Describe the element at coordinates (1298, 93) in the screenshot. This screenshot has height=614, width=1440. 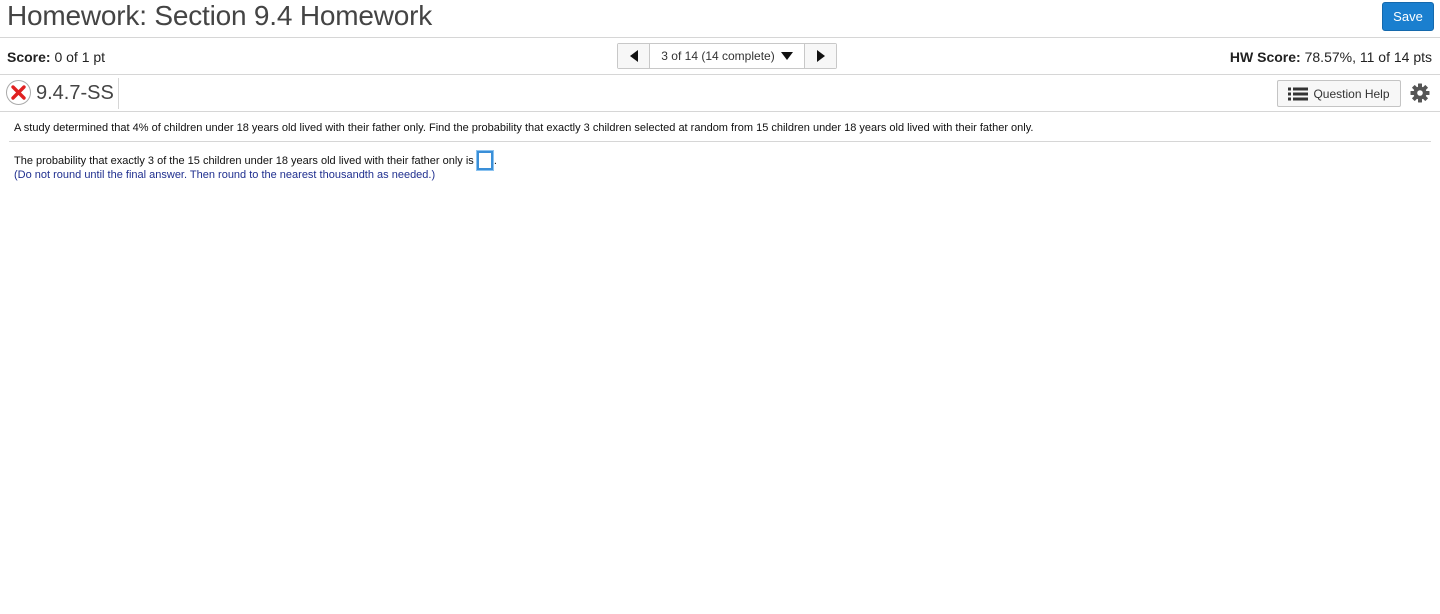
I see `list-icon` at that location.